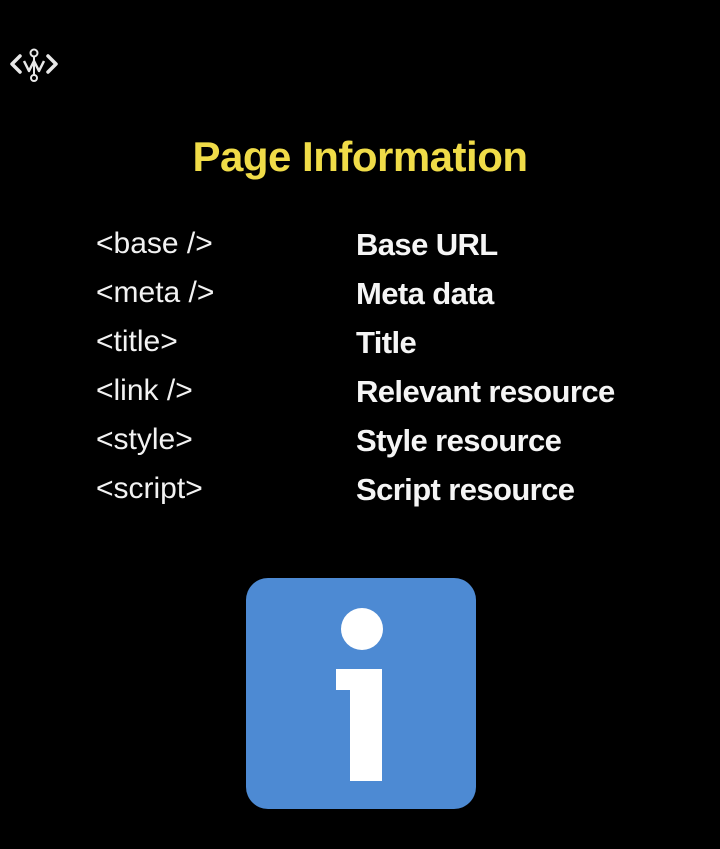 The width and height of the screenshot is (720, 849). What do you see at coordinates (425, 293) in the screenshot?
I see `tag-description: Meta data` at bounding box center [425, 293].